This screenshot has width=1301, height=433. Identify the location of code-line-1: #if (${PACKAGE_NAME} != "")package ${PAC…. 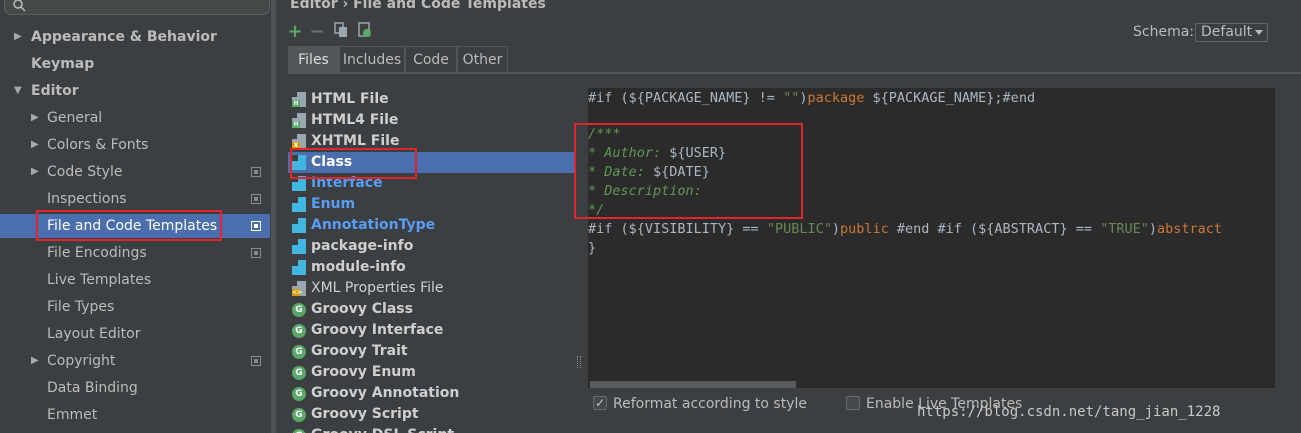
(812, 98).